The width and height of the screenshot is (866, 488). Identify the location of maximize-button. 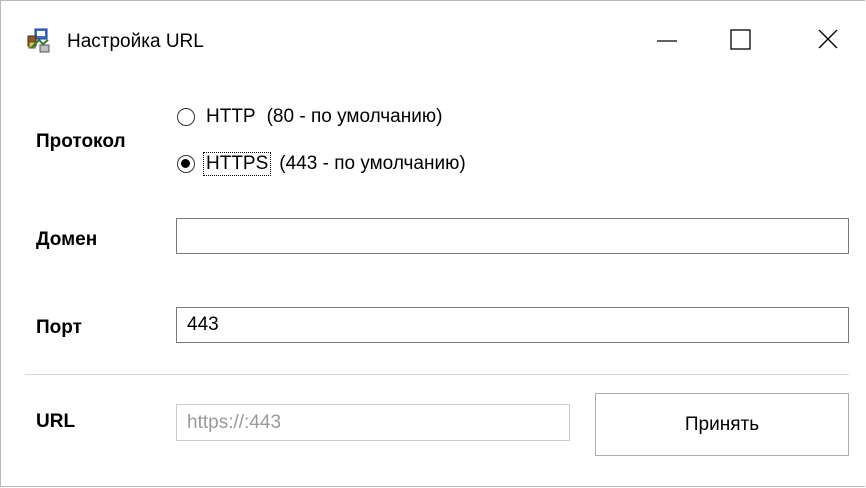
(740, 39).